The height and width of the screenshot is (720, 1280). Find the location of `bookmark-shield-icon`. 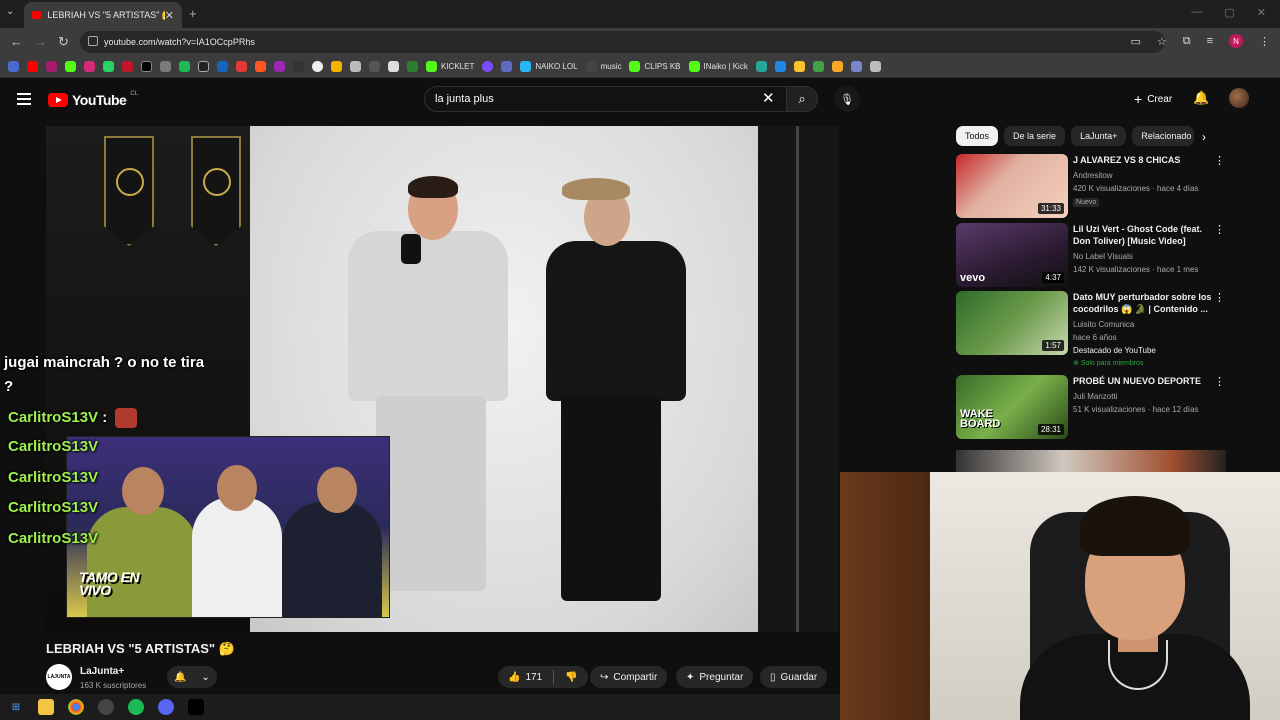

bookmark-shield-icon is located at coordinates (507, 66).